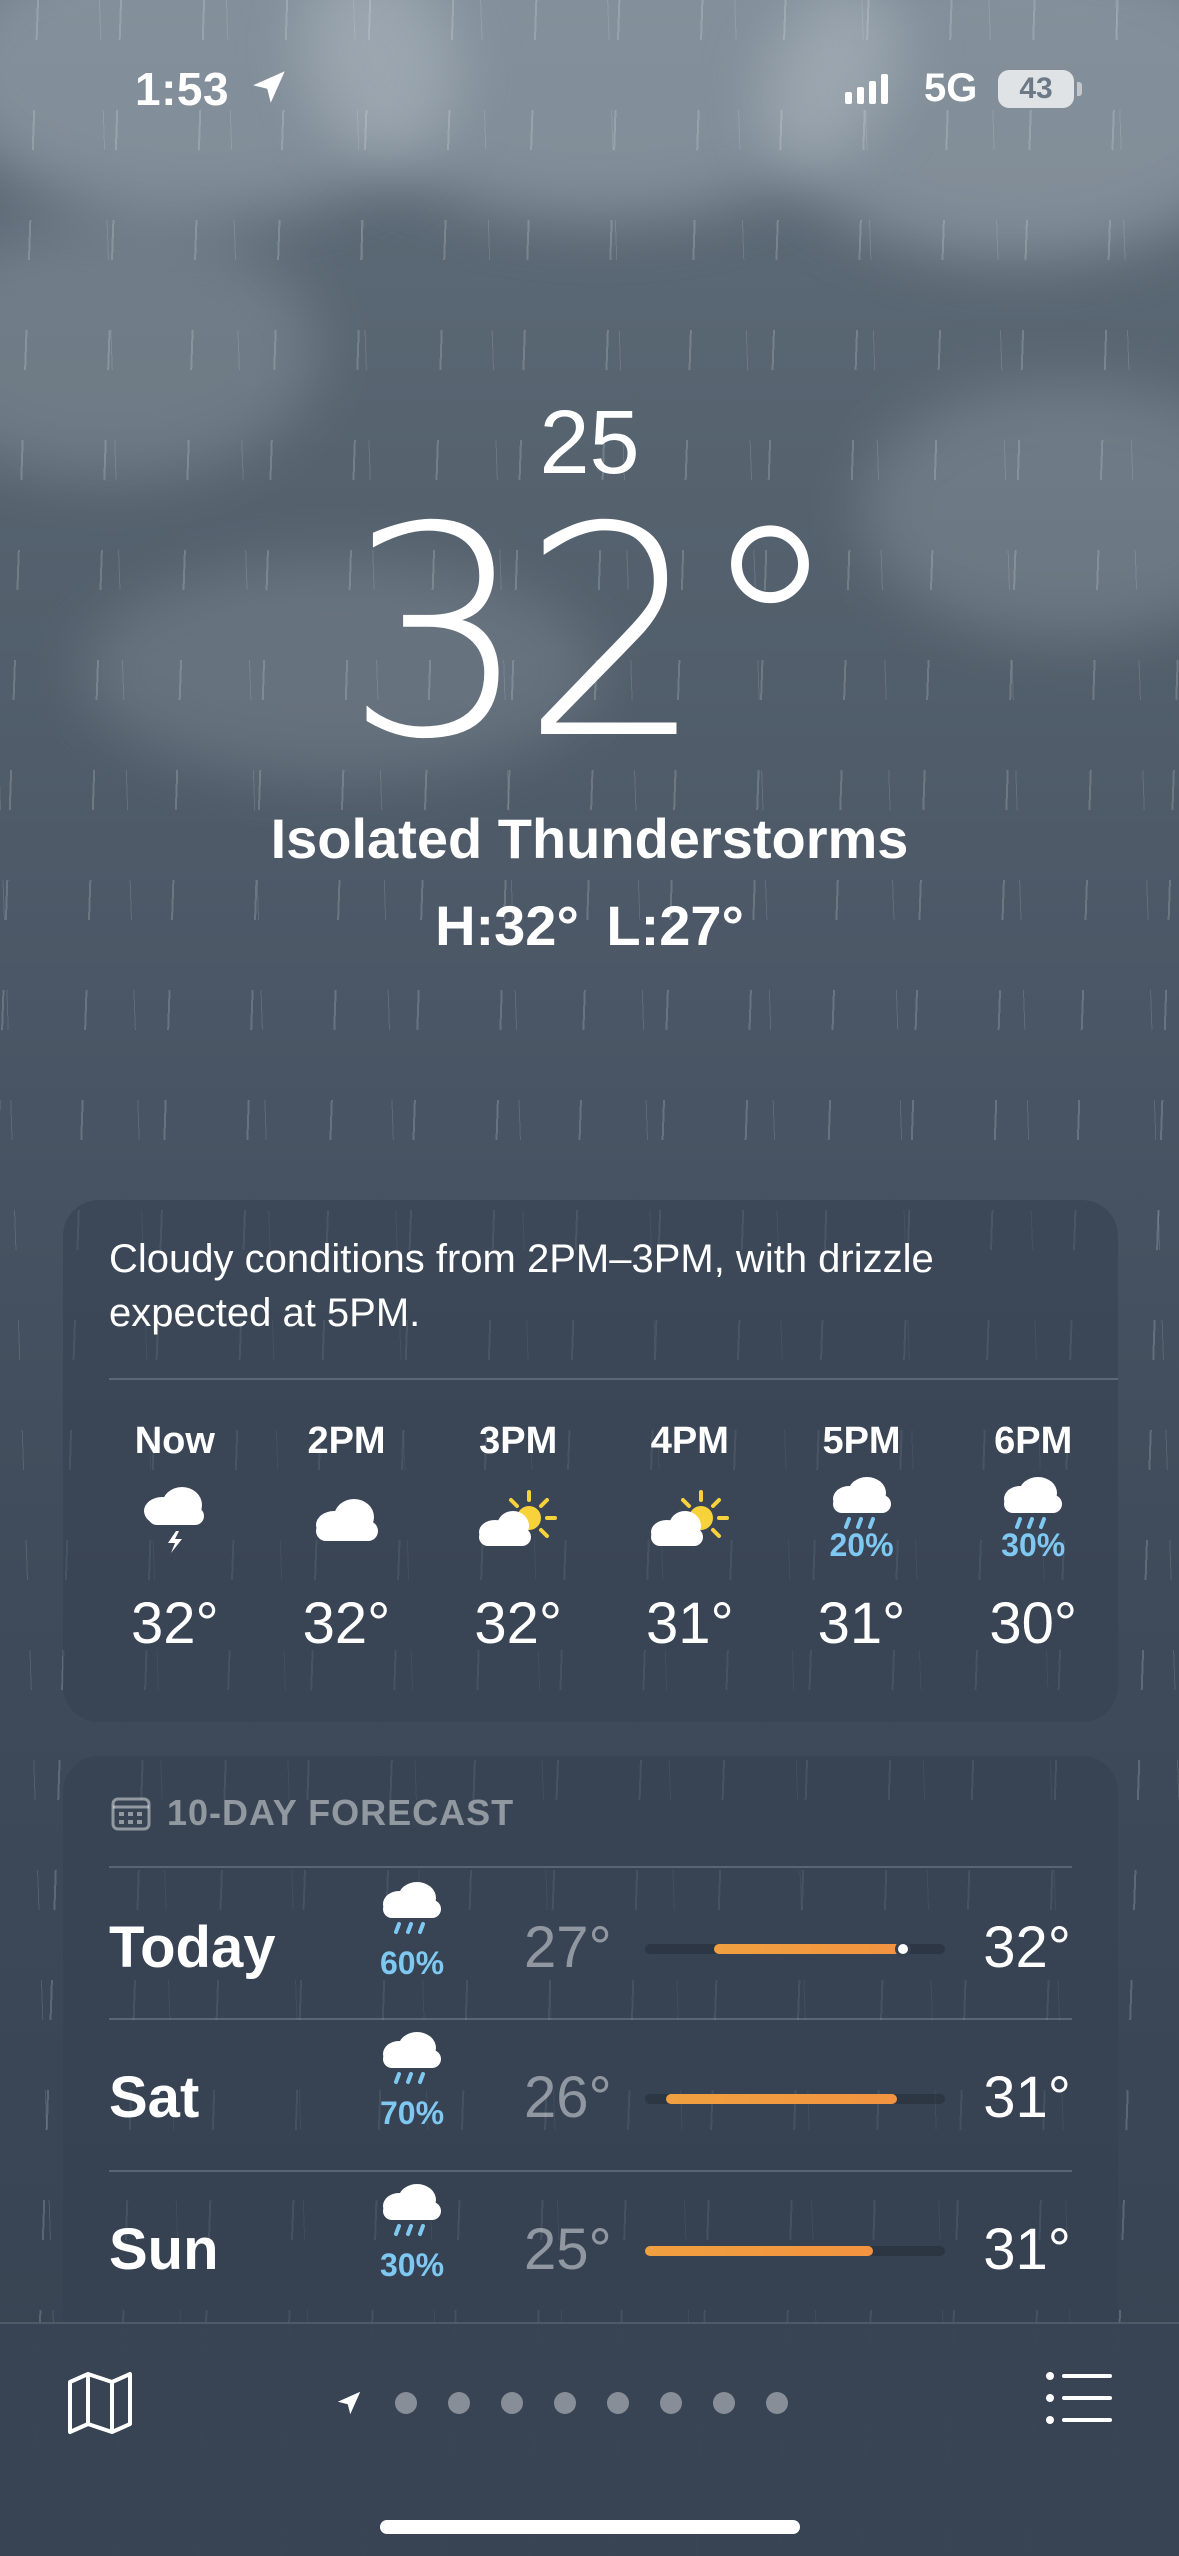 The image size is (1179, 2556). Describe the element at coordinates (412, 1963) in the screenshot. I see `precip-chance: 60%` at that location.